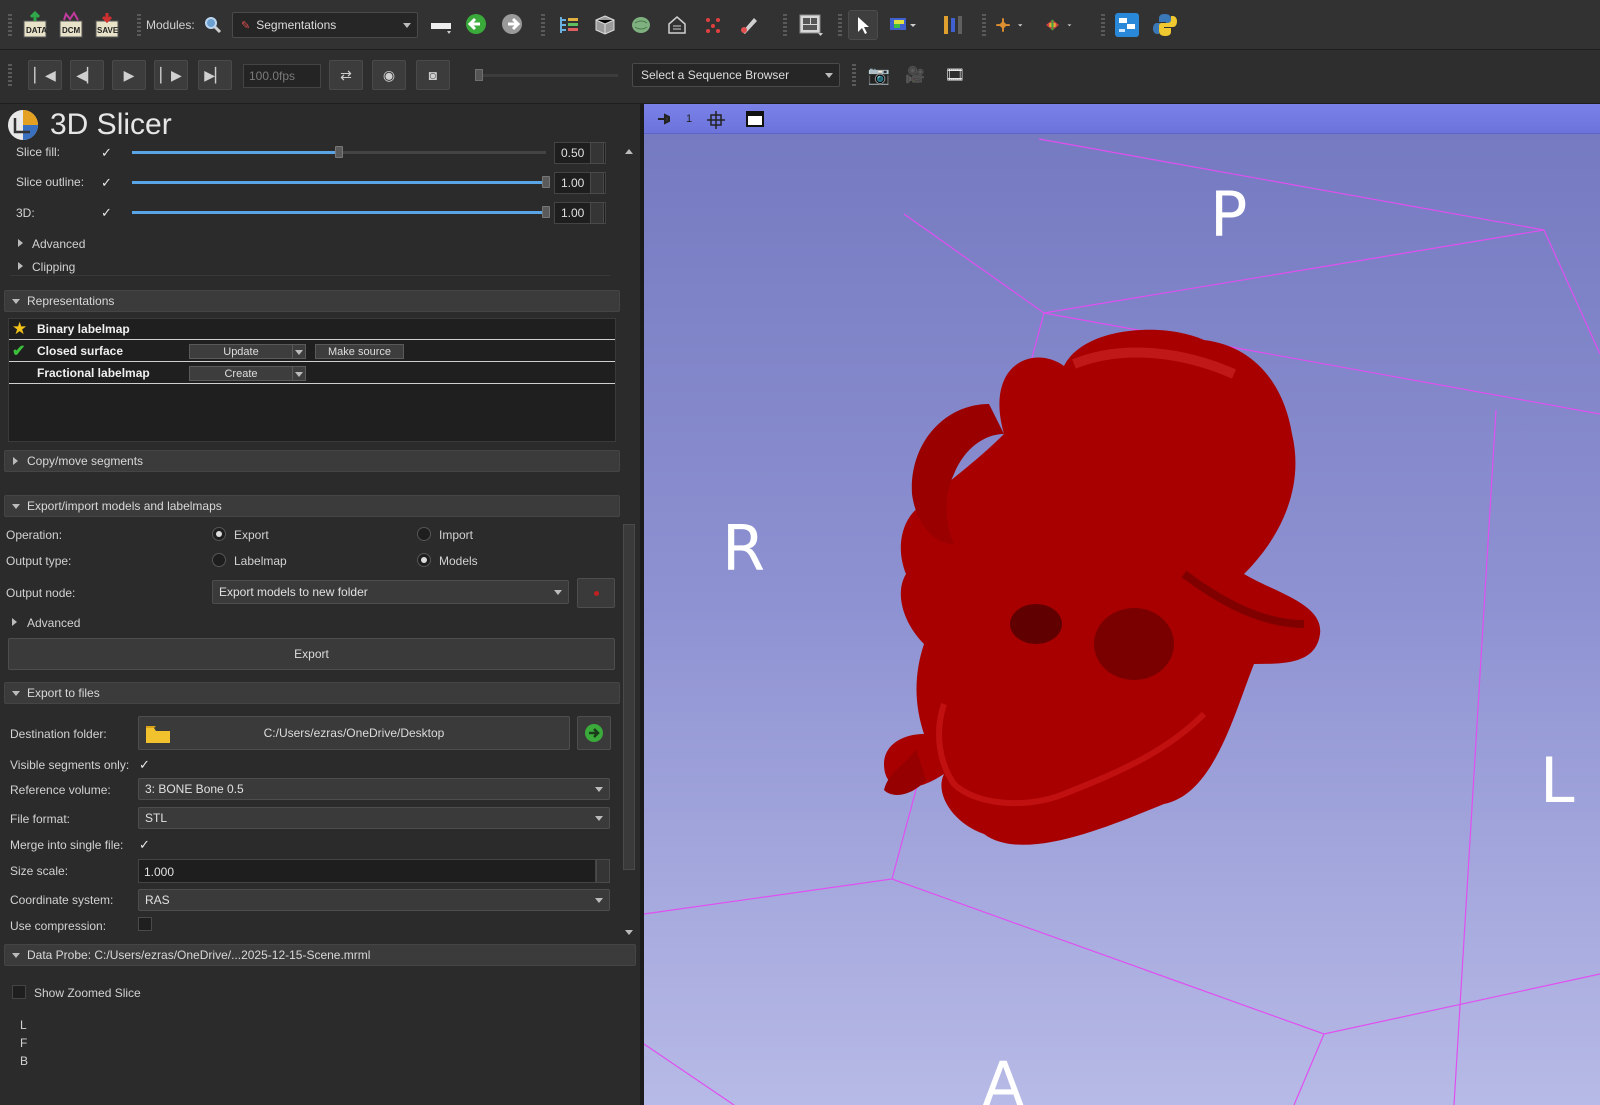 The height and width of the screenshot is (1105, 1600). I want to click on make-source-button: Make source, so click(359, 351).